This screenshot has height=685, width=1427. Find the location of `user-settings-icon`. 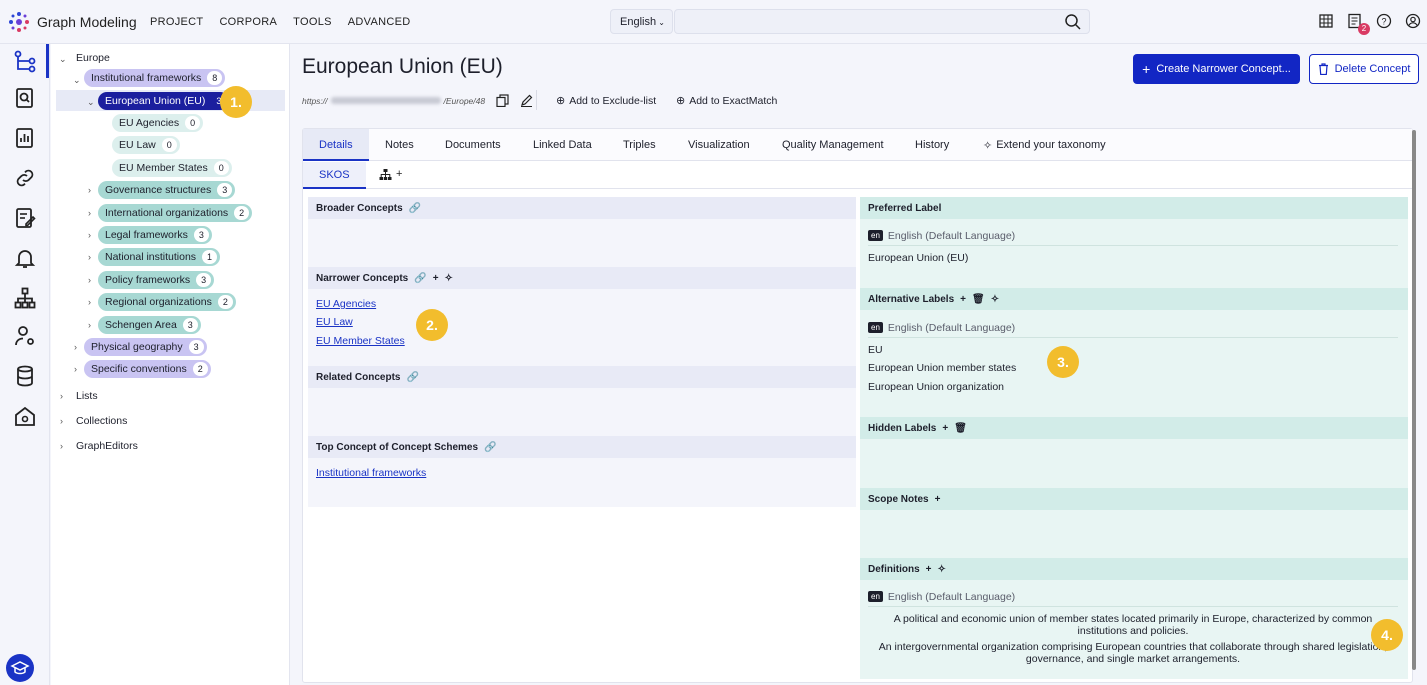

user-settings-icon is located at coordinates (25, 336).